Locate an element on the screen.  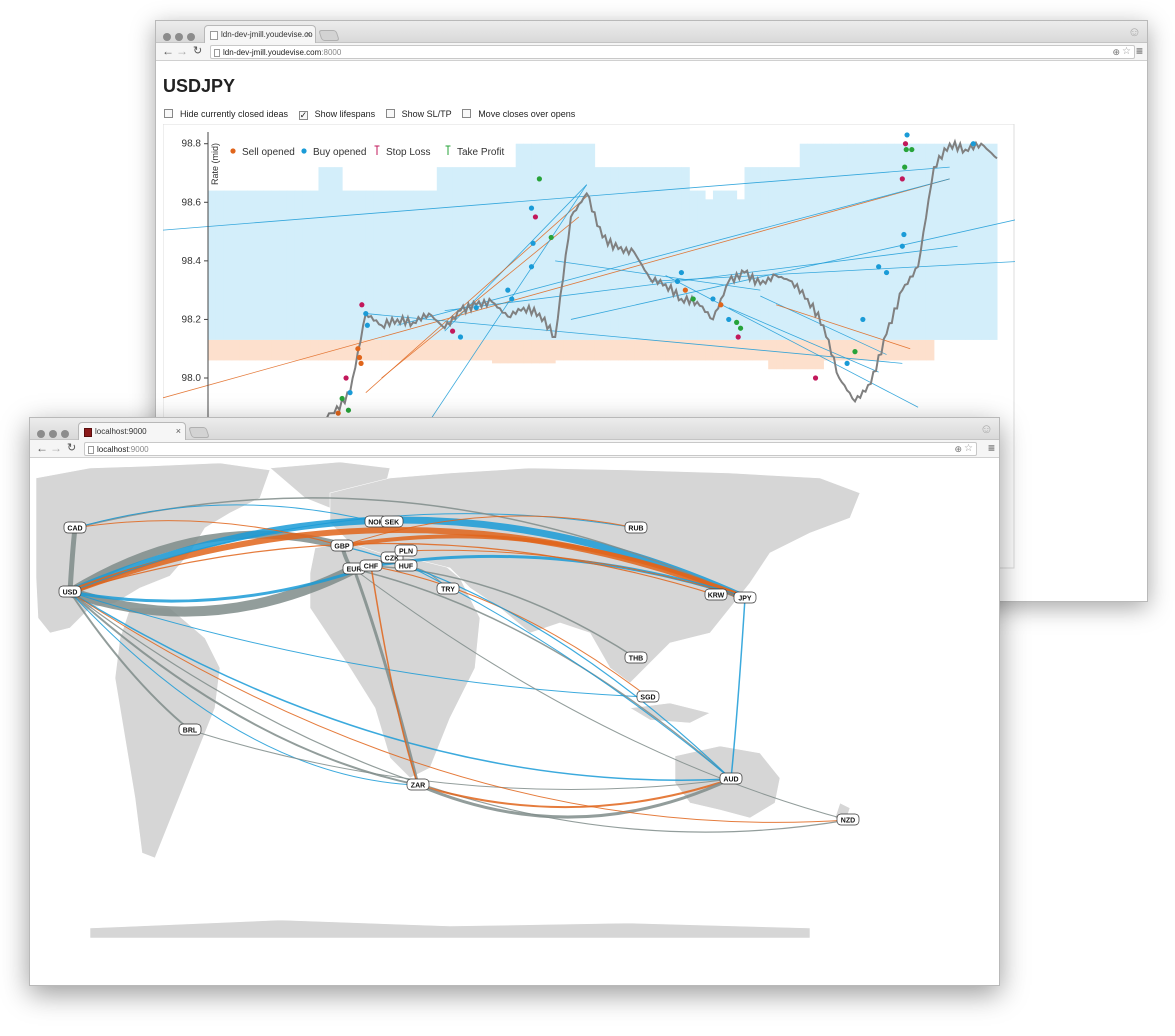
currency-node-gbp: GBP is located at coordinates (342, 545).